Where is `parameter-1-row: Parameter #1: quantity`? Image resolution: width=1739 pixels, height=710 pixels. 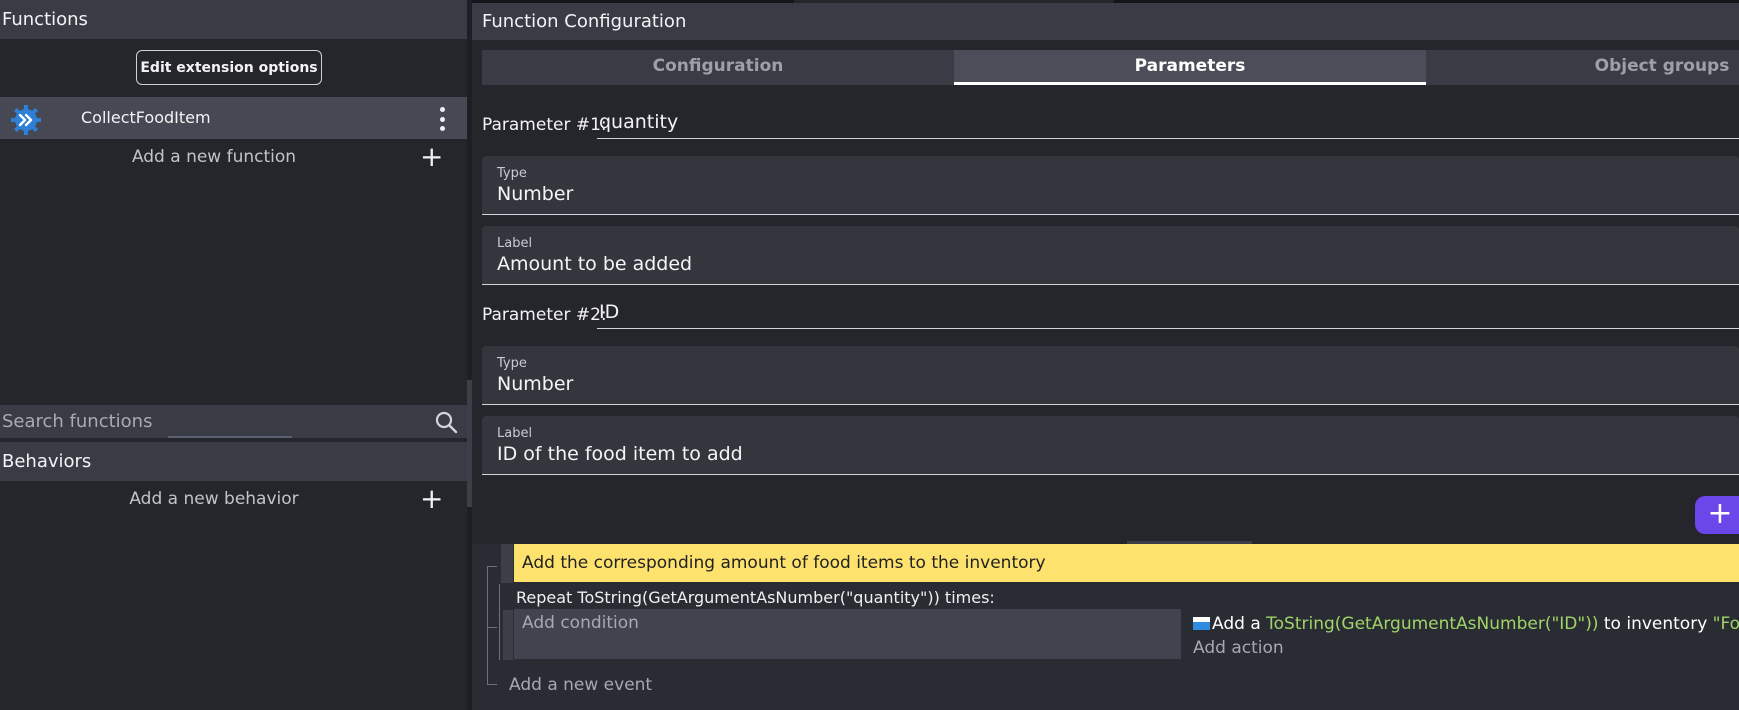 parameter-1-row: Parameter #1: quantity is located at coordinates (1110, 124).